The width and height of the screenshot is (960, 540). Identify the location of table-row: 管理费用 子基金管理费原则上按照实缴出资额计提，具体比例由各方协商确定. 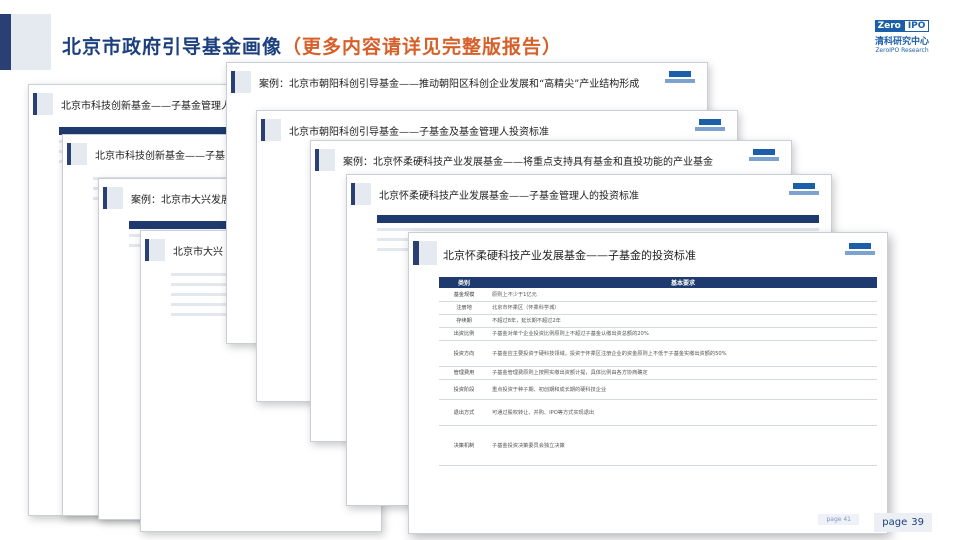
(658, 373).